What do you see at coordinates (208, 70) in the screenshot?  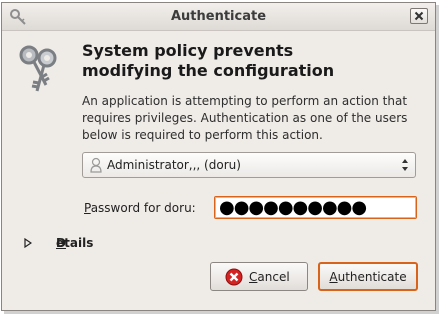 I see `heading-line-2: modifying the configuration` at bounding box center [208, 70].